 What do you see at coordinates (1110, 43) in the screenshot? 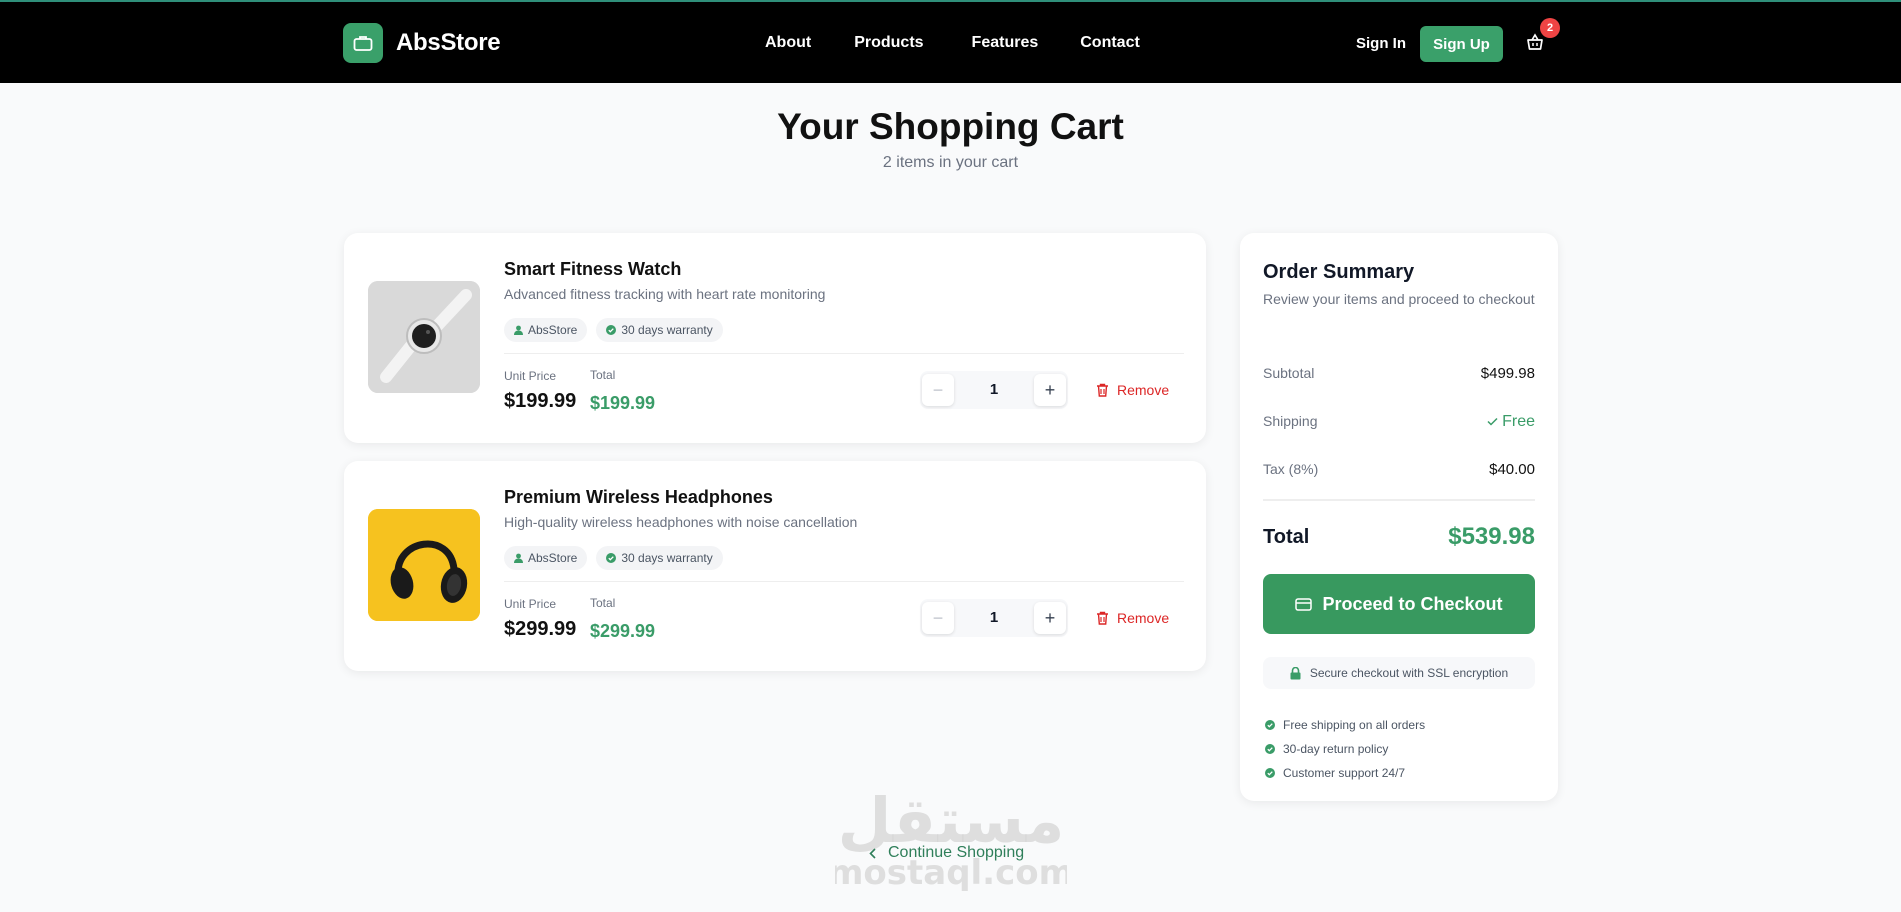
I see `nav-contact: Contact` at bounding box center [1110, 43].